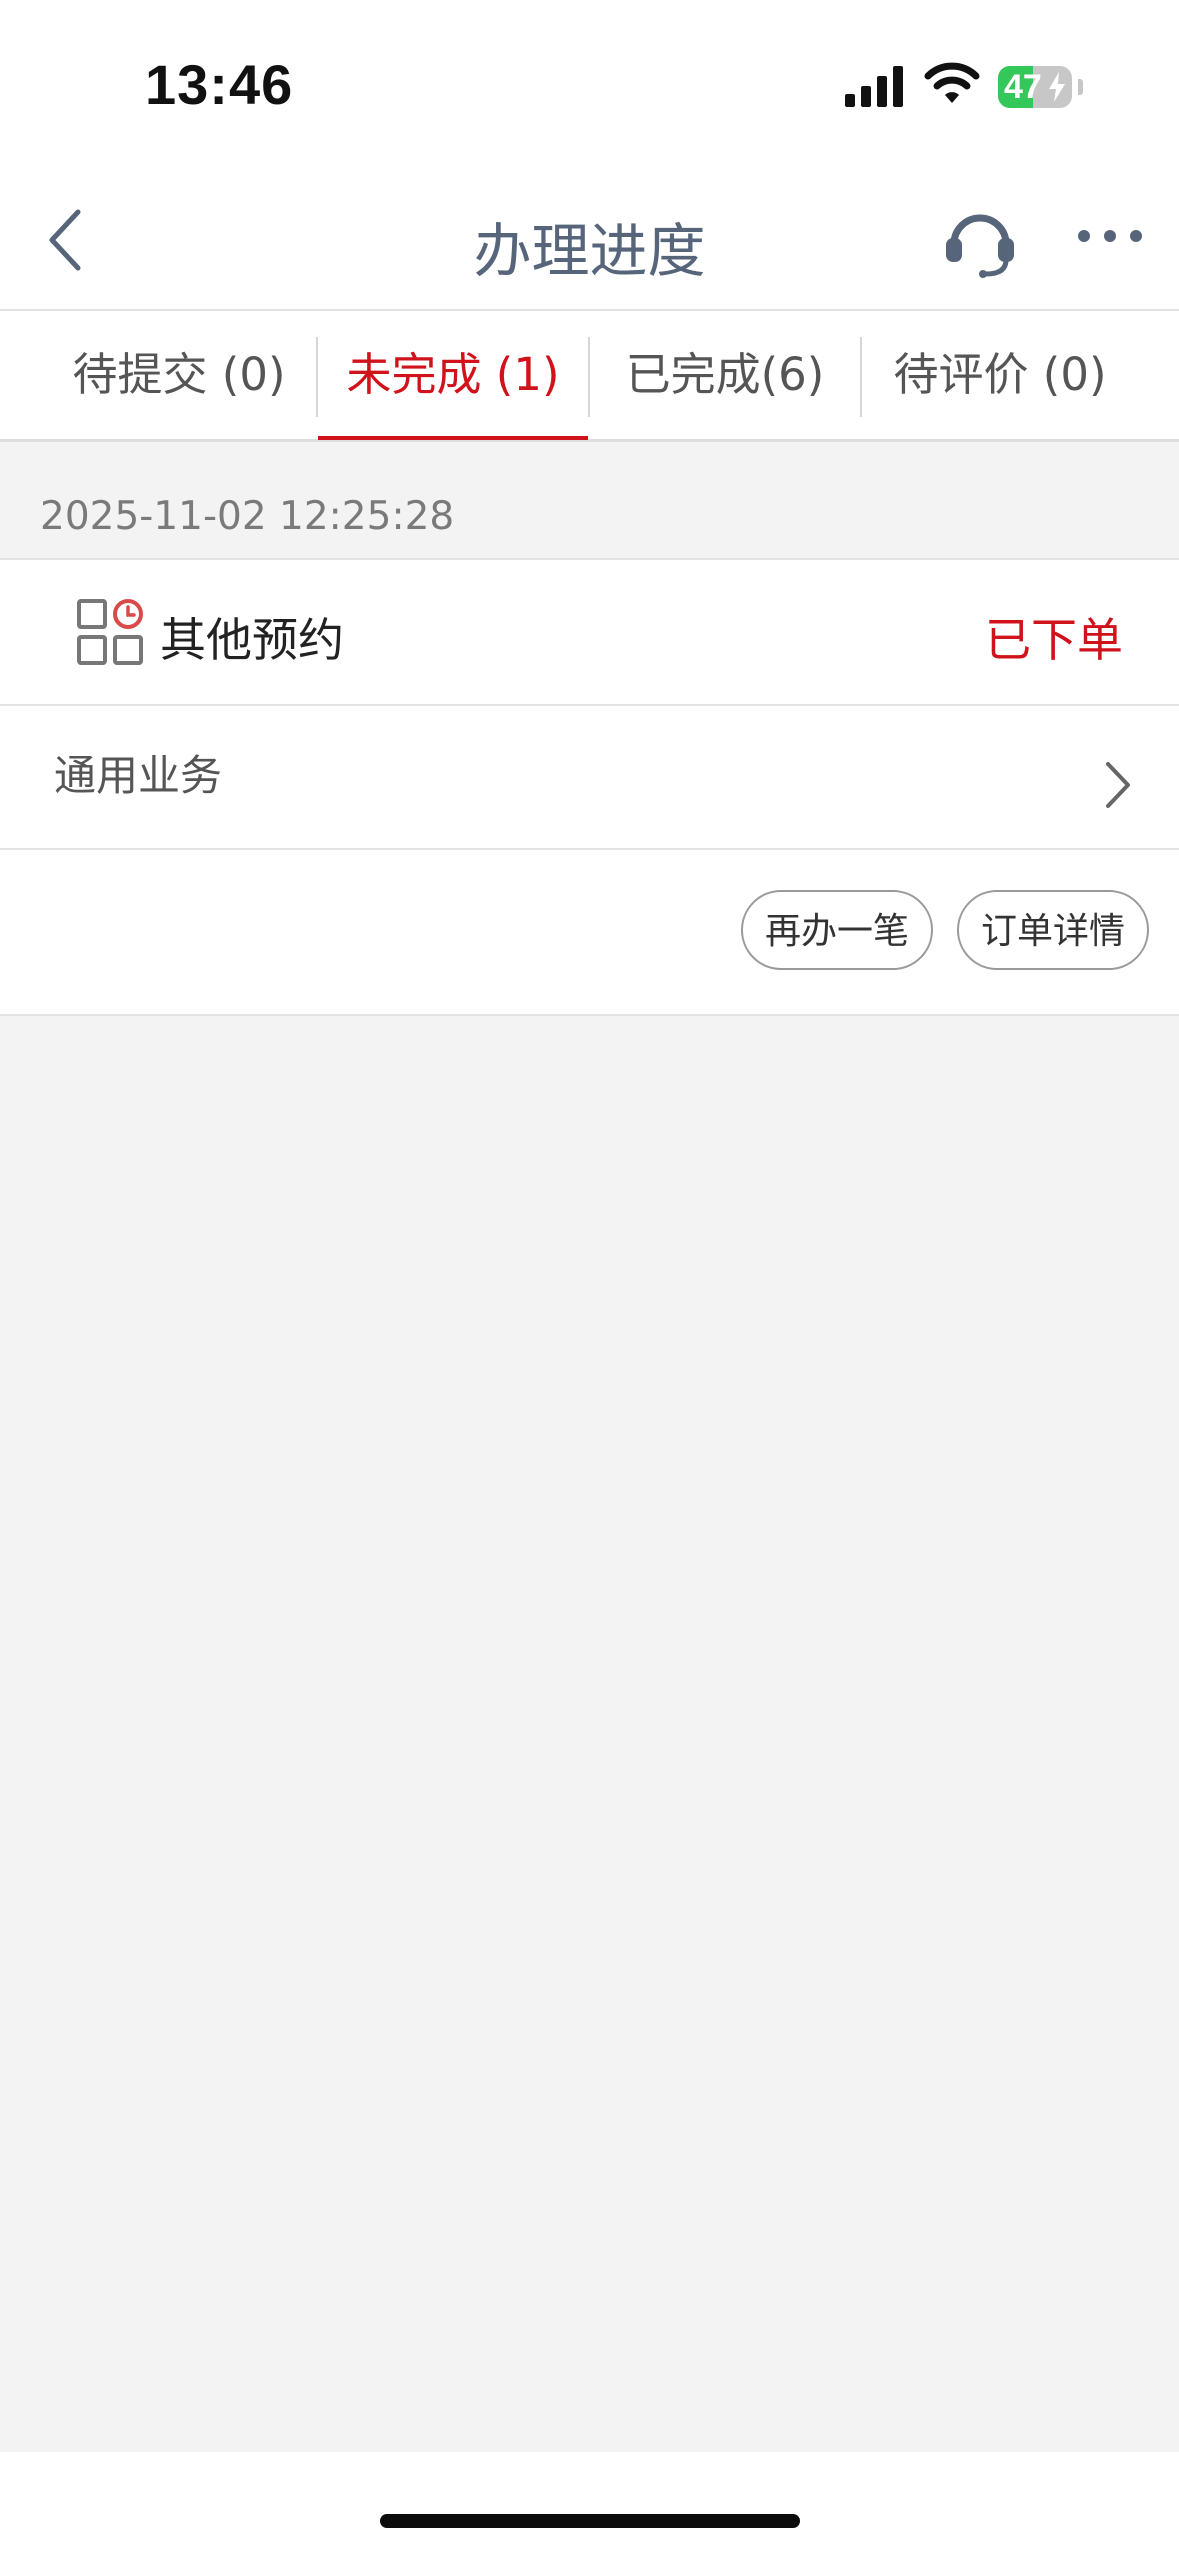 This screenshot has width=1179, height=2556. I want to click on order-actions: 再办一笔 订单详情, so click(589, 932).